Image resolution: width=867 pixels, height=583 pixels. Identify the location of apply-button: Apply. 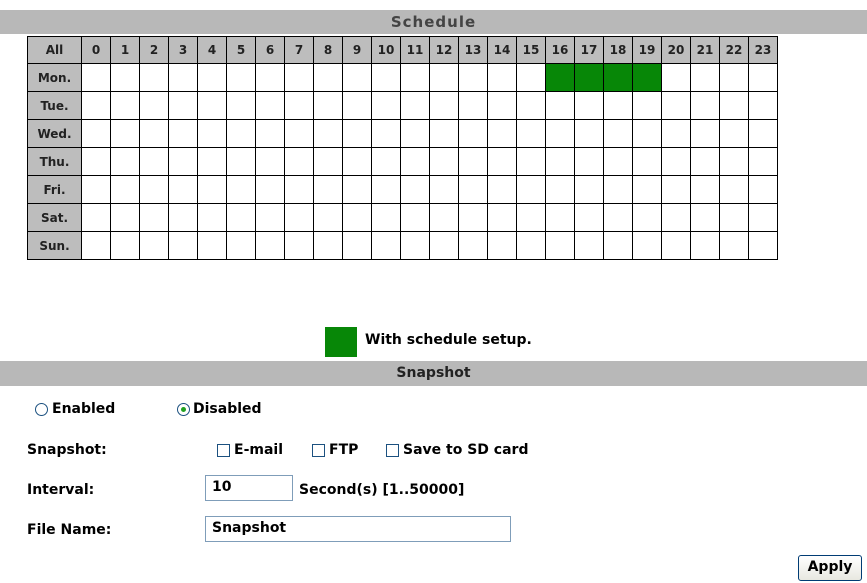
(830, 568).